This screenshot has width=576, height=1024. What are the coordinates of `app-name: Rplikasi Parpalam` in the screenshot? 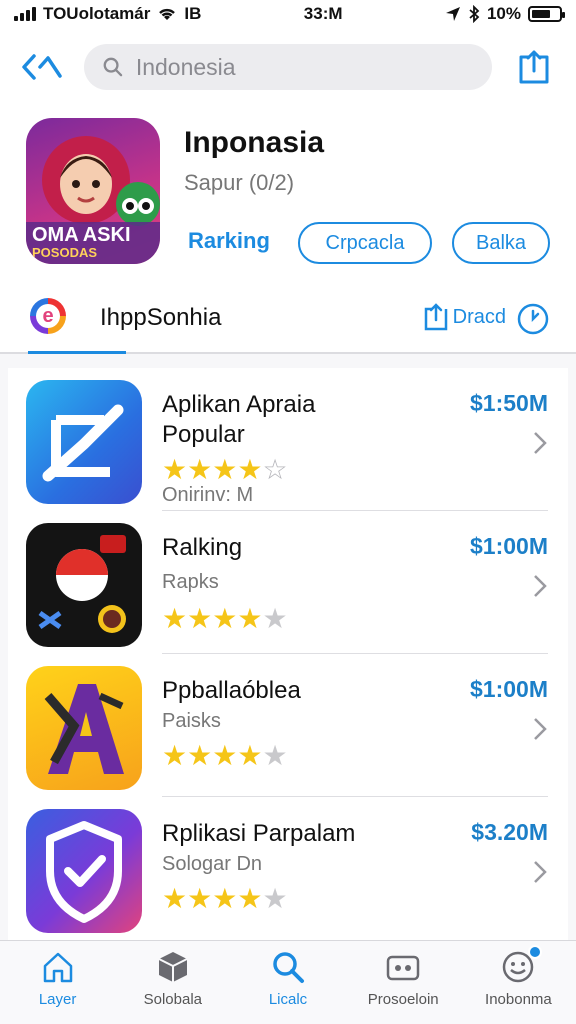 It's located at (259, 833).